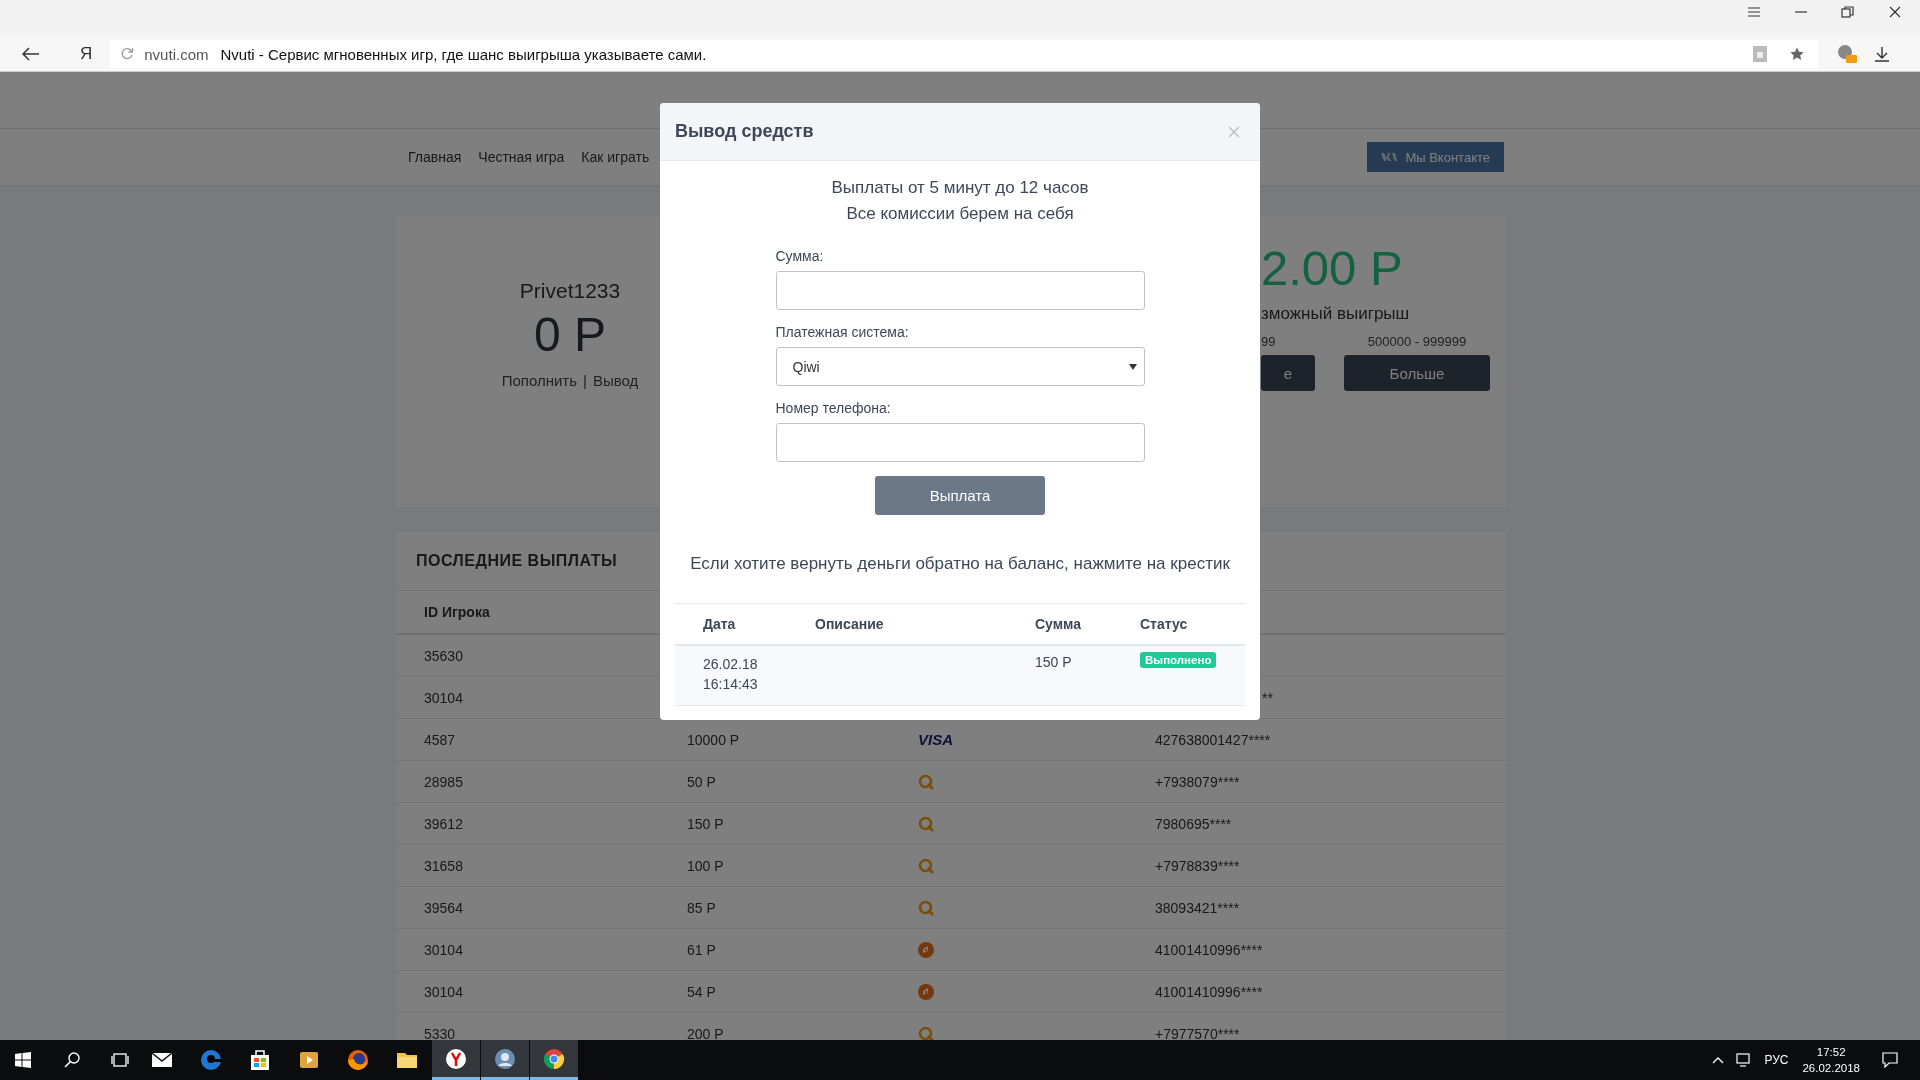 This screenshot has height=1080, width=1920. What do you see at coordinates (1053, 663) in the screenshot?
I see `table-cell-text: 150 Р` at bounding box center [1053, 663].